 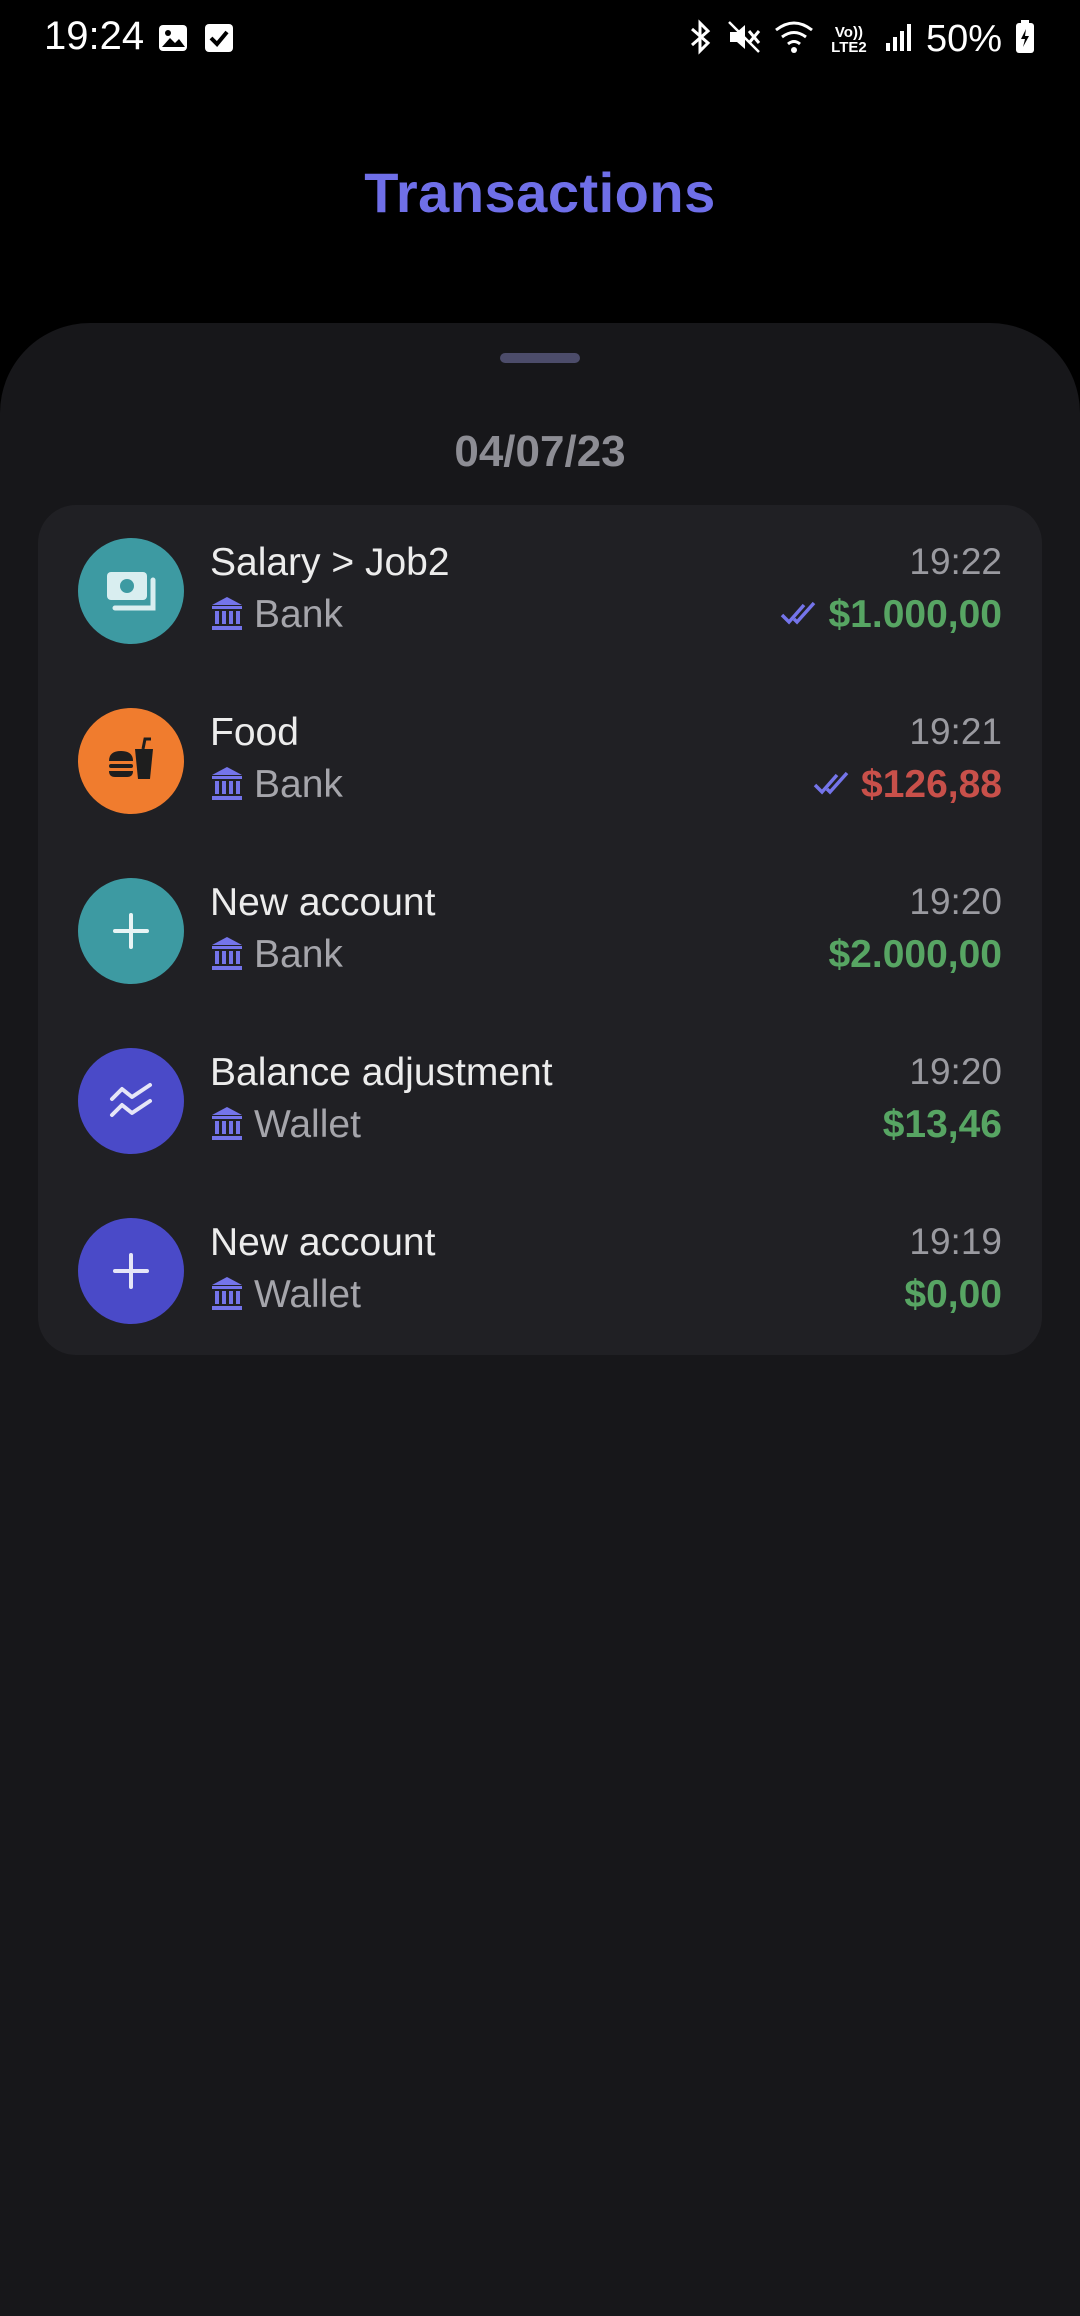 What do you see at coordinates (931, 784) in the screenshot?
I see `transaction-amount: $126,88` at bounding box center [931, 784].